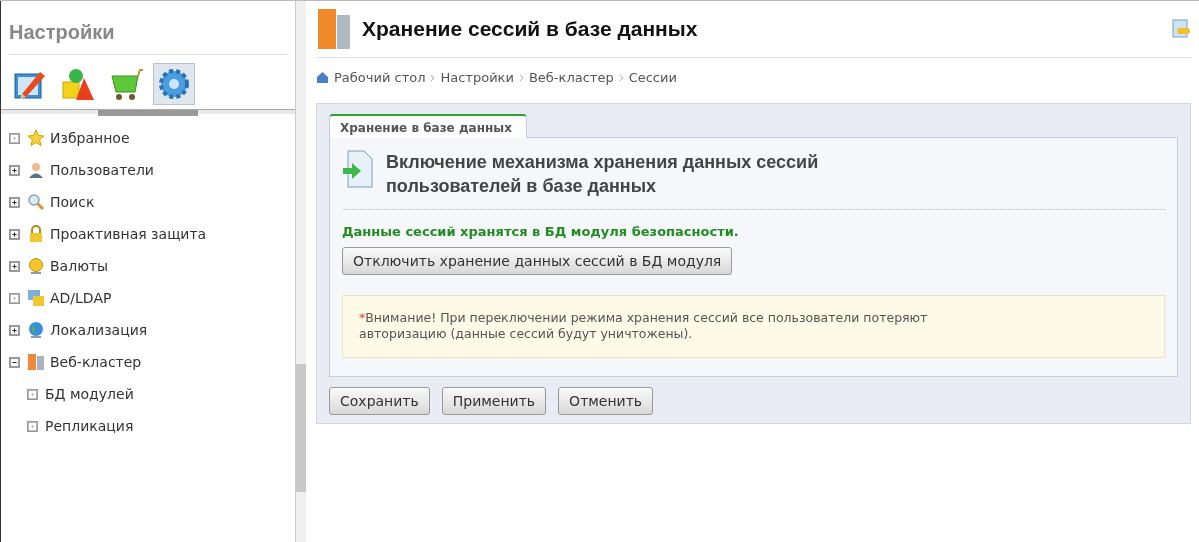  I want to click on tree-item: Избранное, so click(90, 138).